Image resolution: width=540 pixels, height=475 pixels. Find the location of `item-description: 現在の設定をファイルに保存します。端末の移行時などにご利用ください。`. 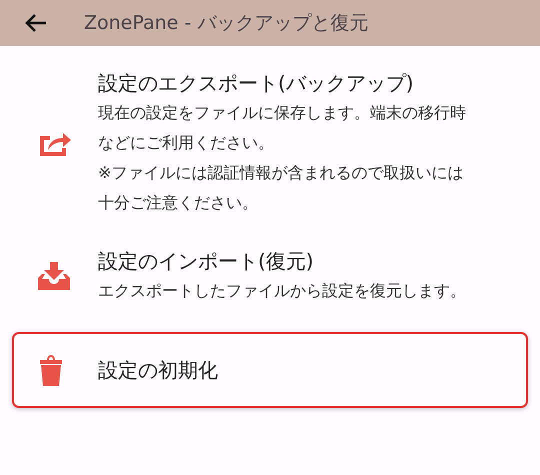

item-description: 現在の設定をファイルに保存します。端末の移行時などにご利用ください。 is located at coordinates (282, 128).